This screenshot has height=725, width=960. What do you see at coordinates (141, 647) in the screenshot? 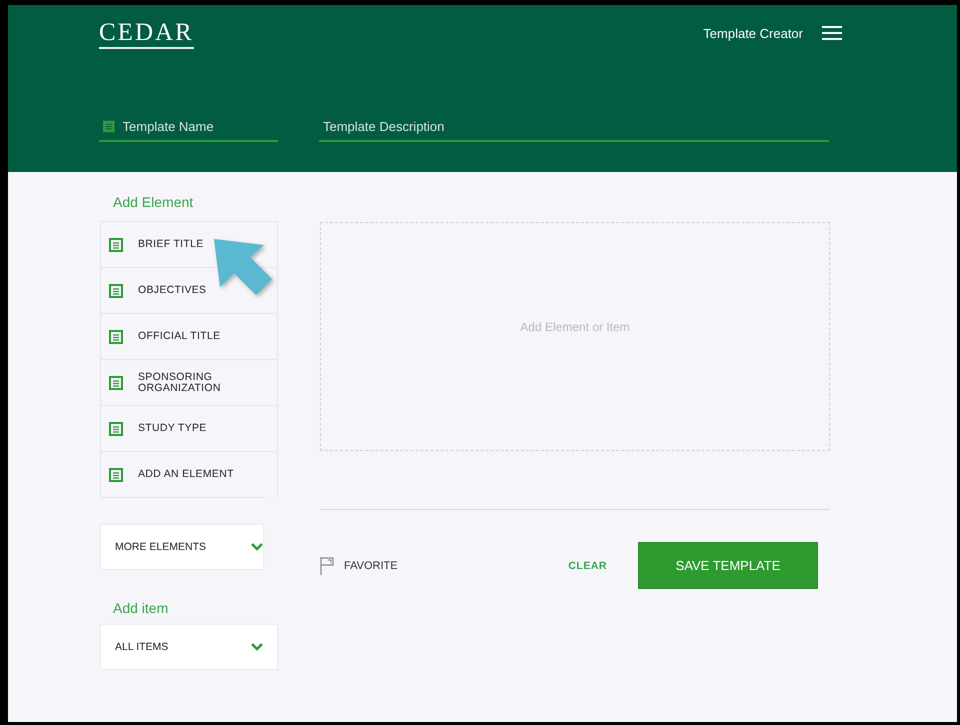
I see `dropdown-label: ALL ITEMS` at bounding box center [141, 647].